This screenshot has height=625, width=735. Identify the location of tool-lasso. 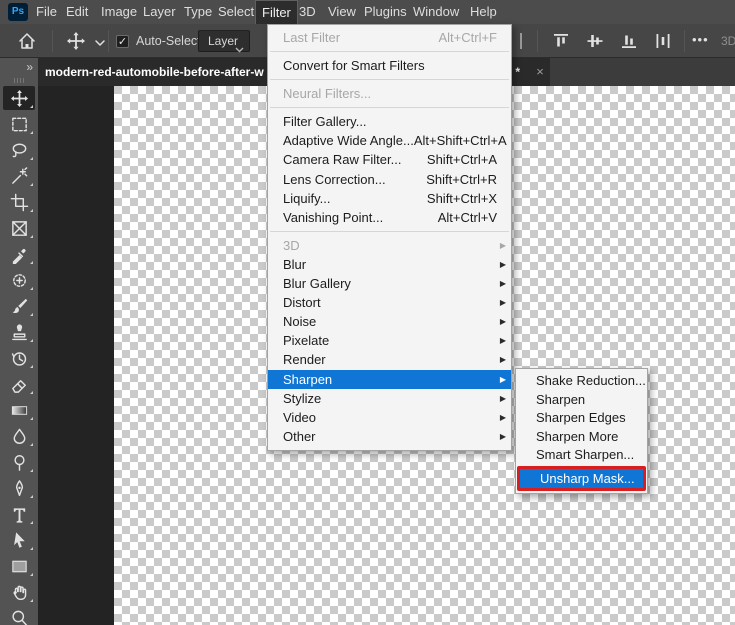
(19, 150).